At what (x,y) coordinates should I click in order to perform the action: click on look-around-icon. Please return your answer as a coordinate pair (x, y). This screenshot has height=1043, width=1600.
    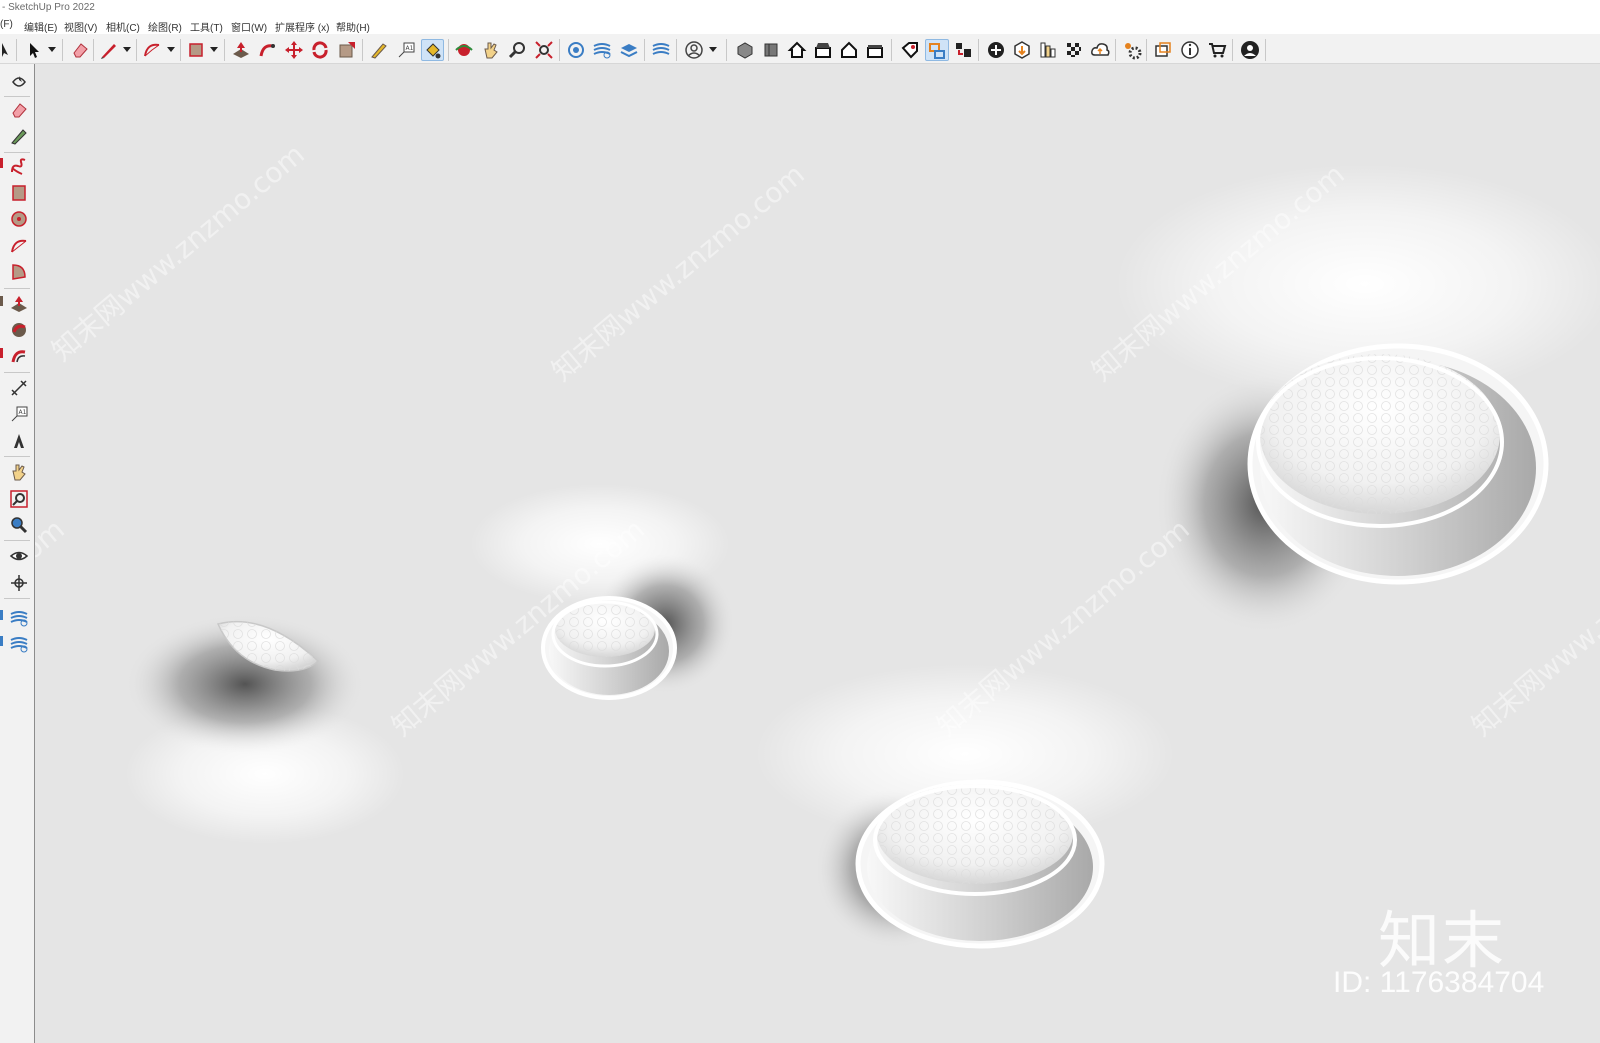
    Looking at the image, I should click on (19, 556).